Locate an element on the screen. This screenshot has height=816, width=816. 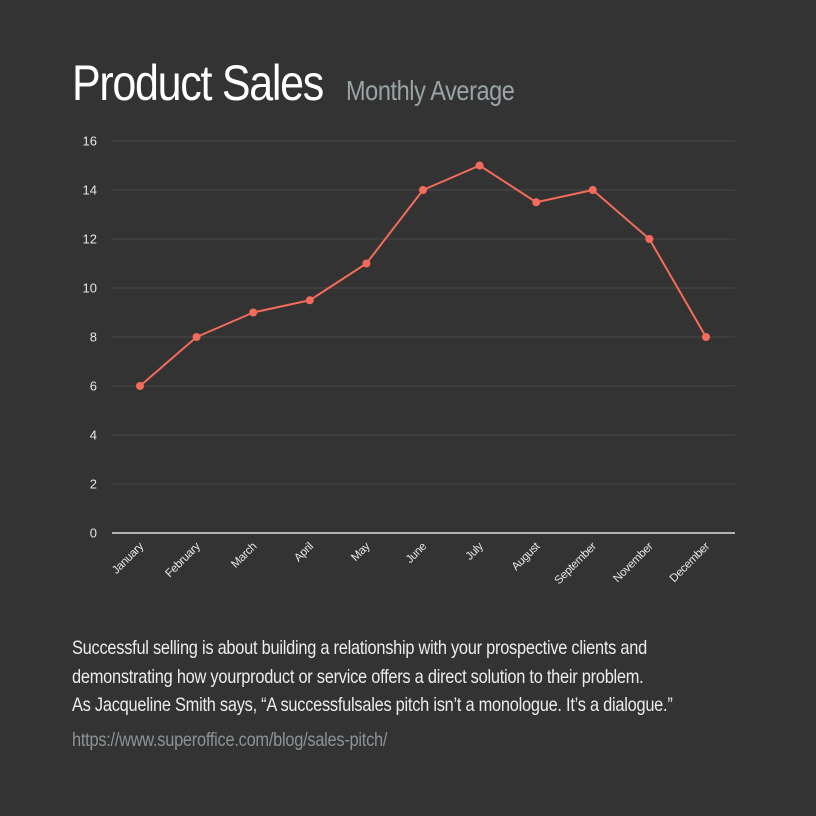
y-tick-label: 6 is located at coordinates (93, 386).